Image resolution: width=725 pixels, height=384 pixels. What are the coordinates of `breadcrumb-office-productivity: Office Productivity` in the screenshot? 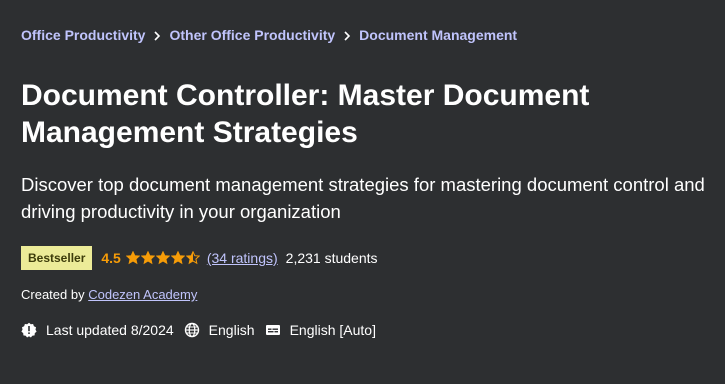 It's located at (83, 35).